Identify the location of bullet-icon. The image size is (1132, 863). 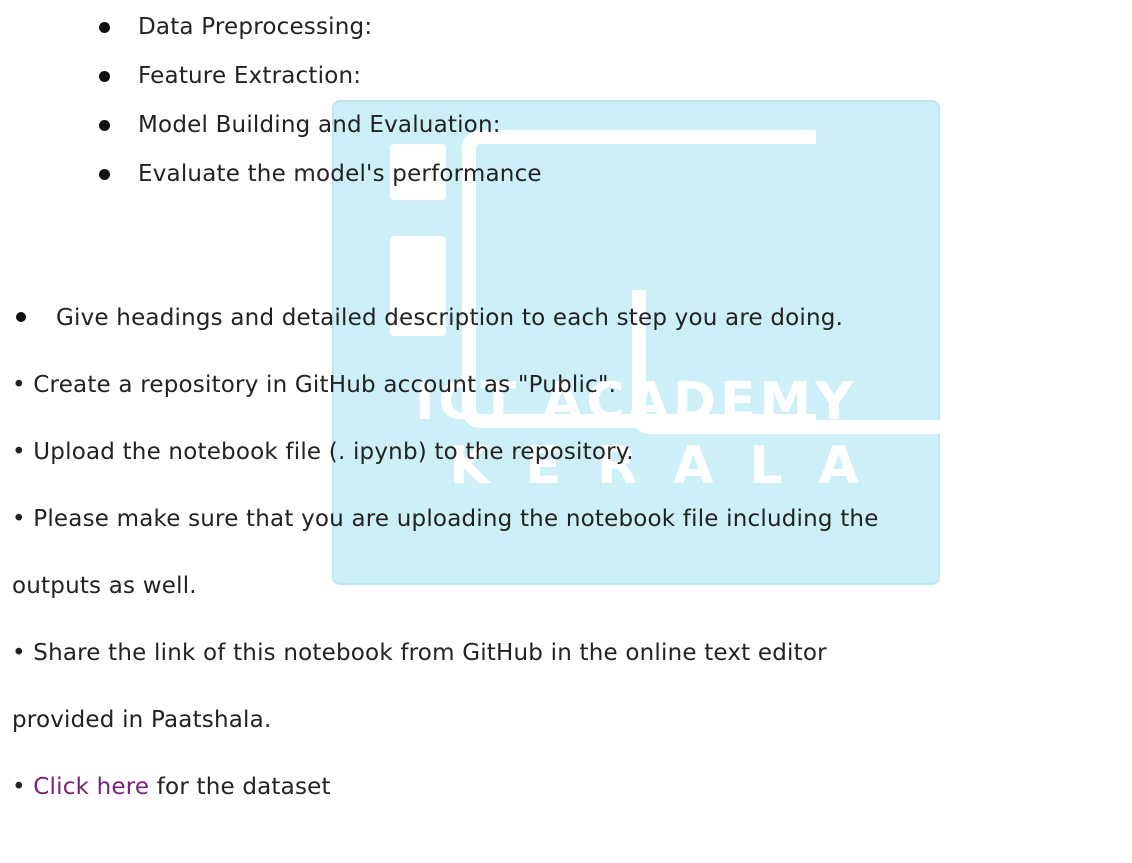
(21, 316).